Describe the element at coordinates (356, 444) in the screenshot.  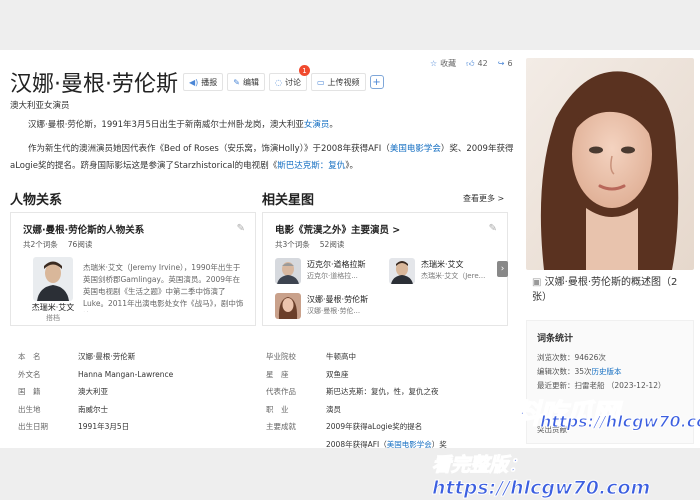
I see `achievement2-pre: 2008年获得AFI（` at that location.